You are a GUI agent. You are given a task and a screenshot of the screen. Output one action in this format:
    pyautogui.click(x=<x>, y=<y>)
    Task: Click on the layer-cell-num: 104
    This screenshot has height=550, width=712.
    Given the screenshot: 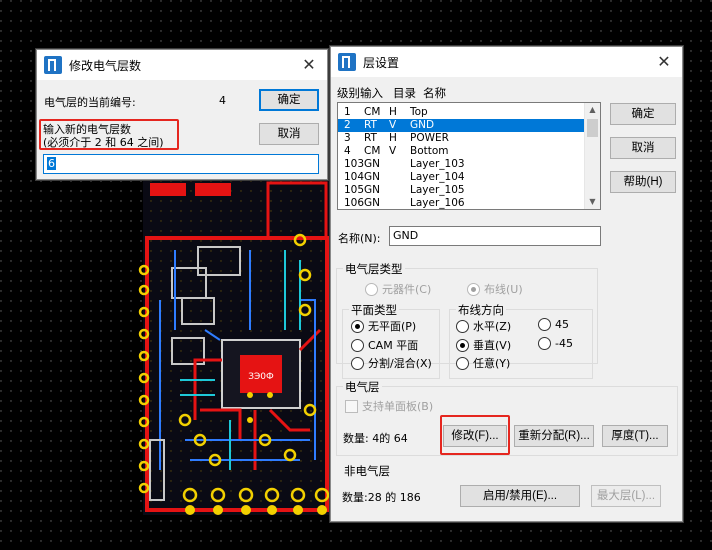 What is the action you would take?
    pyautogui.click(x=354, y=177)
    